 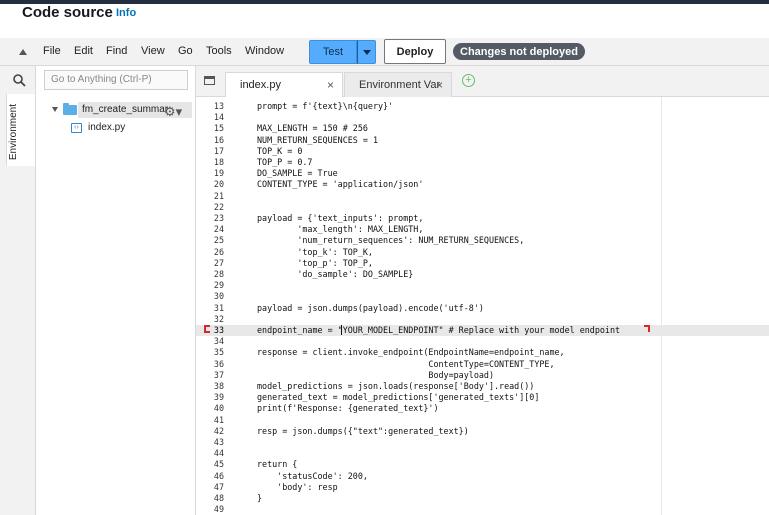 What do you see at coordinates (315, 262) in the screenshot?
I see `code-text: 'top_p': TOP_P,` at bounding box center [315, 262].